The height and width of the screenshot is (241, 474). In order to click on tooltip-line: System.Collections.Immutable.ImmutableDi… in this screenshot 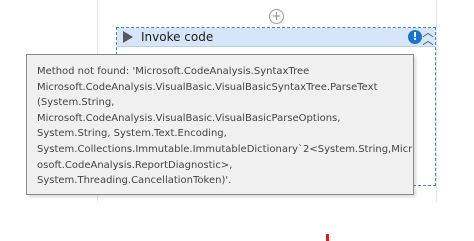, I will do `click(225, 149)`.